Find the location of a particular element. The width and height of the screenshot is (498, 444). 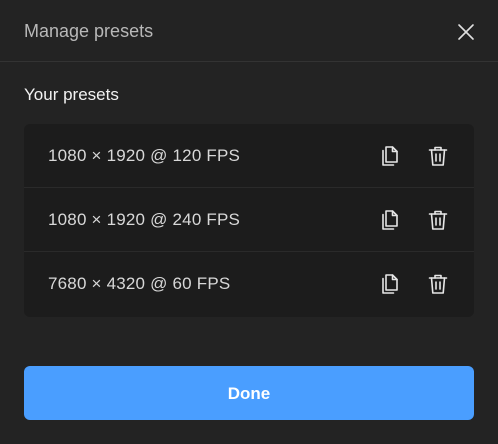

preset-row: 1080 × 1920 @ 120 FPS is located at coordinates (249, 156).